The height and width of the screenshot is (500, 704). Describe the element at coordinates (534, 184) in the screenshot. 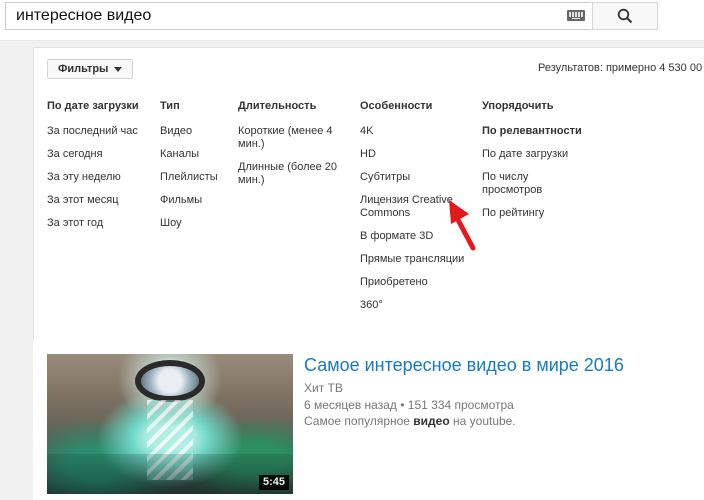

I see `sort-option: По числу просмотров` at that location.